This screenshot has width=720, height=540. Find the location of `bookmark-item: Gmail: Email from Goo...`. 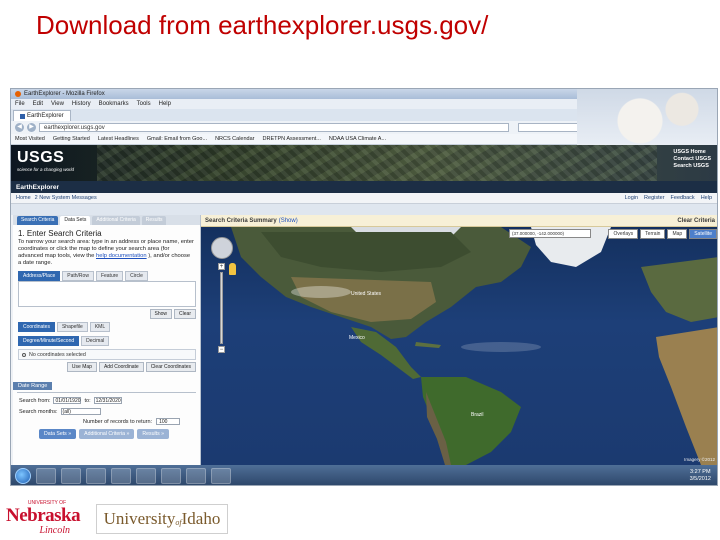

bookmark-item: Gmail: Email from Goo... is located at coordinates (177, 139).